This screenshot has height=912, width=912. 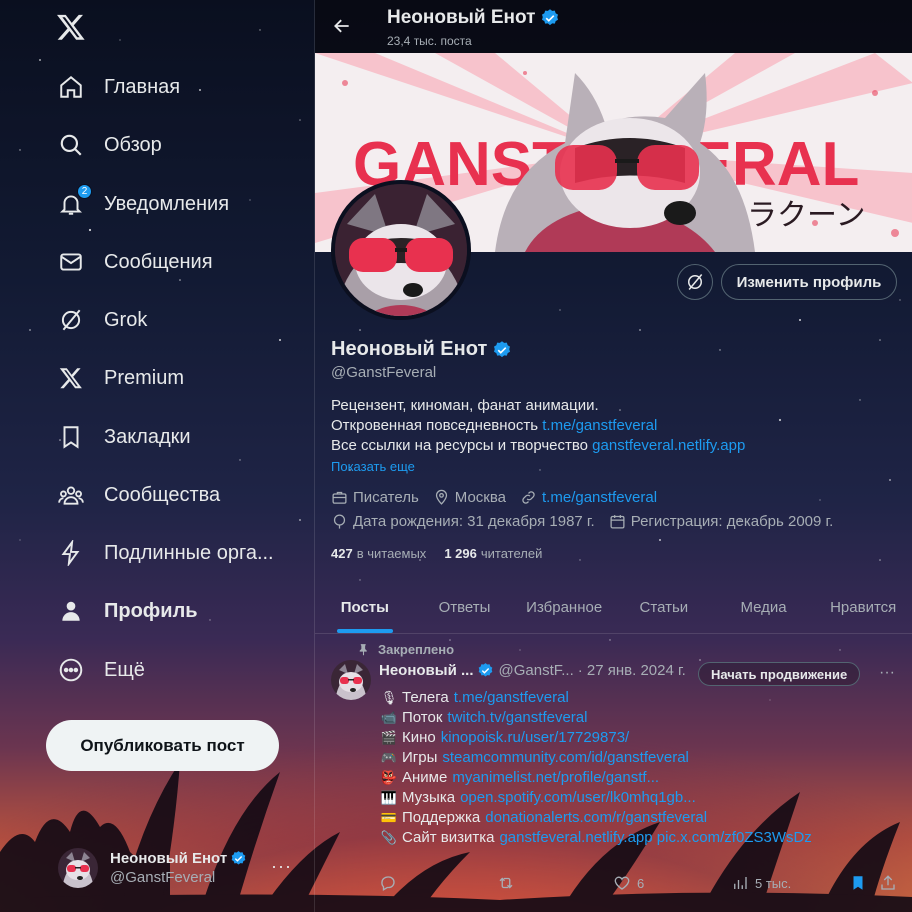 I want to click on edit-profile-button: Изменить профиль, so click(x=809, y=282).